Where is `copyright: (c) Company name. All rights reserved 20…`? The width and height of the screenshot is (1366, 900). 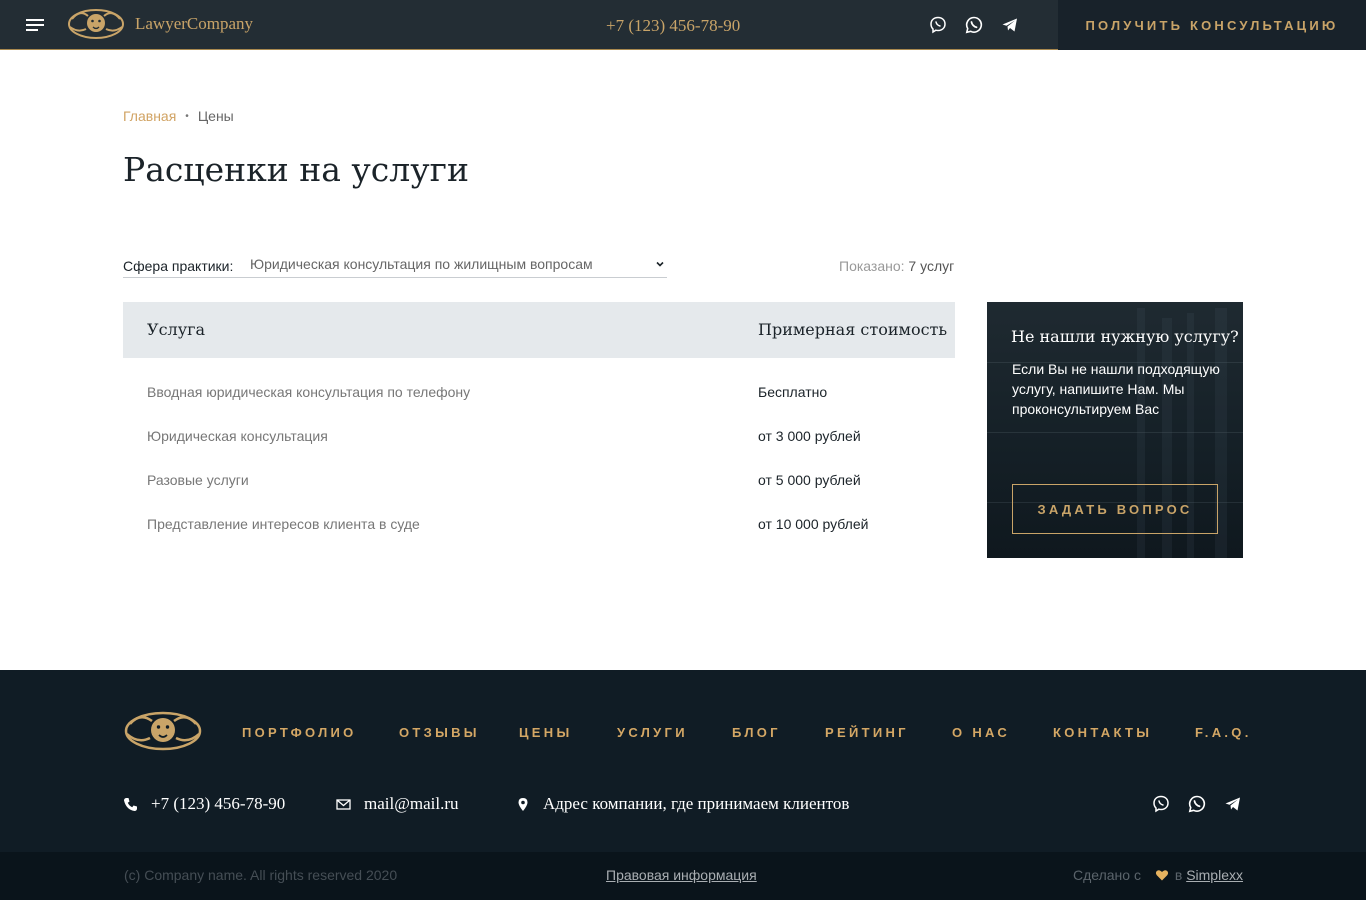 copyright: (c) Company name. All rights reserved 20… is located at coordinates (261, 875).